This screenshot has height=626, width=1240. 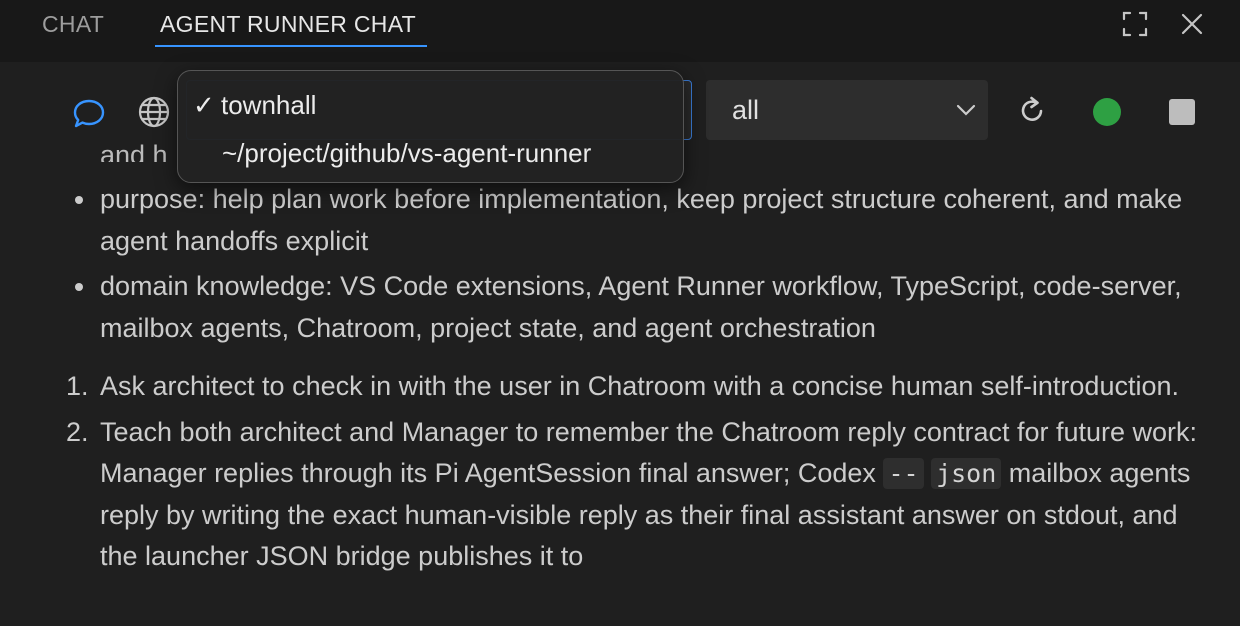 What do you see at coordinates (620, 31) in the screenshot?
I see `panel-tab-bar: CHAT AGENT RUNNER CHAT` at bounding box center [620, 31].